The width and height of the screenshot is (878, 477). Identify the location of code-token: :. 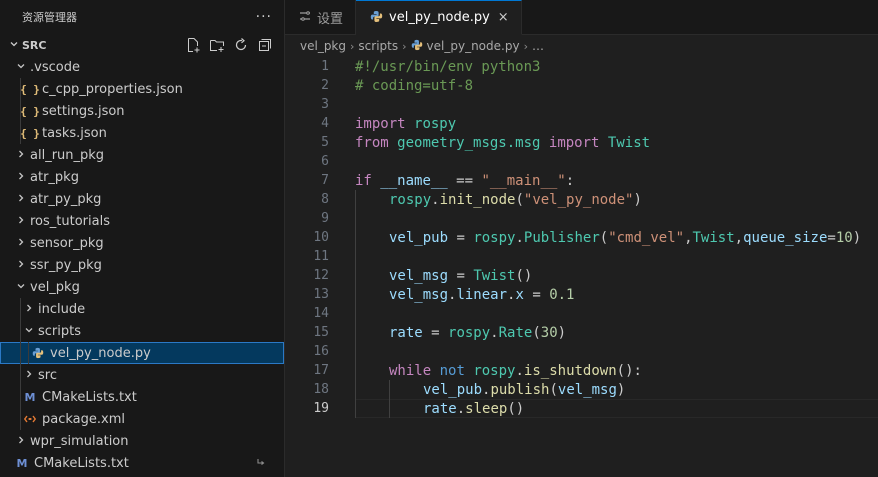
(570, 180).